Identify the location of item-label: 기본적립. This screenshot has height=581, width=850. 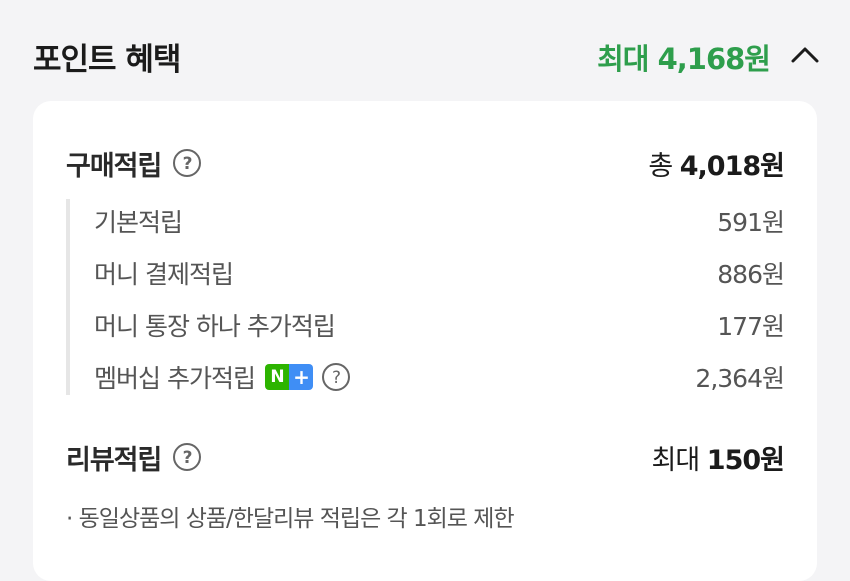
(138, 222).